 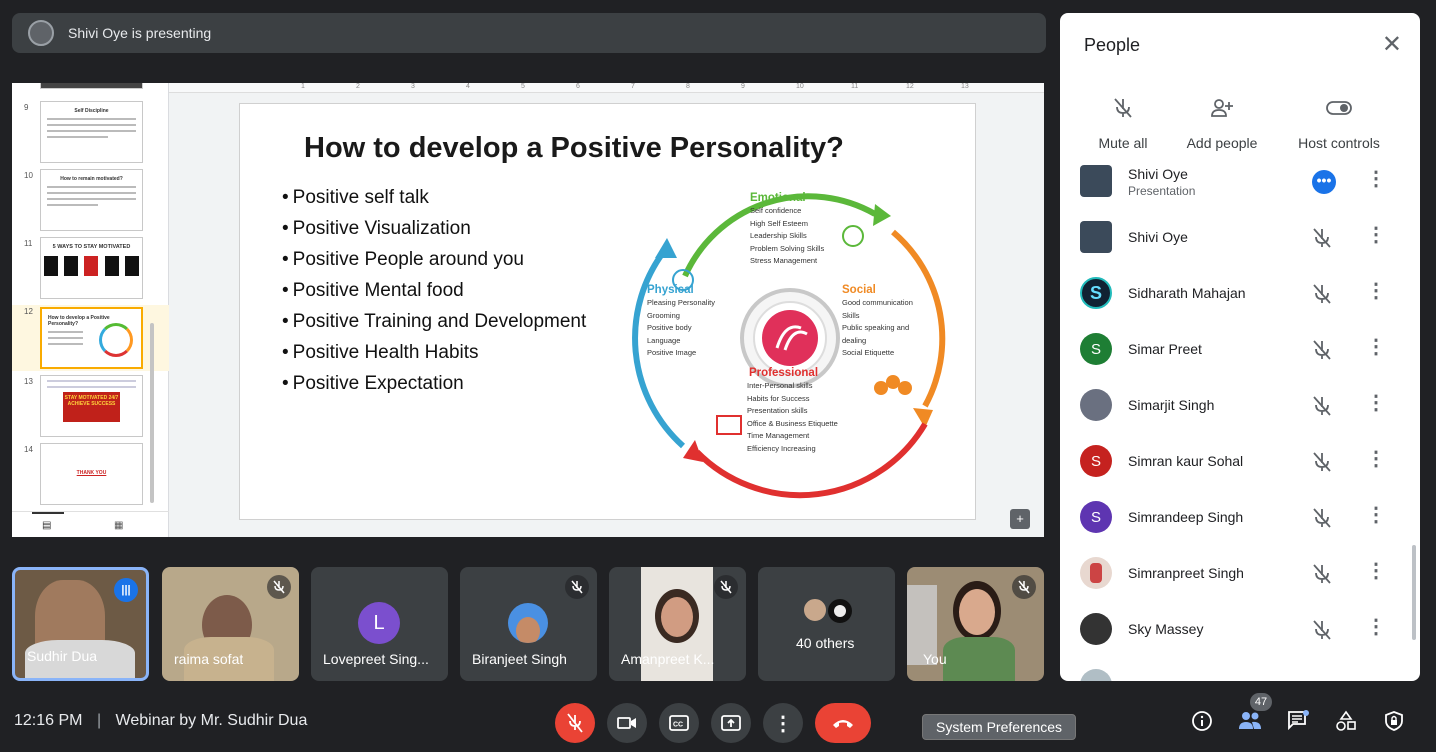 What do you see at coordinates (777, 410) in the screenshot?
I see `professional-item: Presentation skills` at bounding box center [777, 410].